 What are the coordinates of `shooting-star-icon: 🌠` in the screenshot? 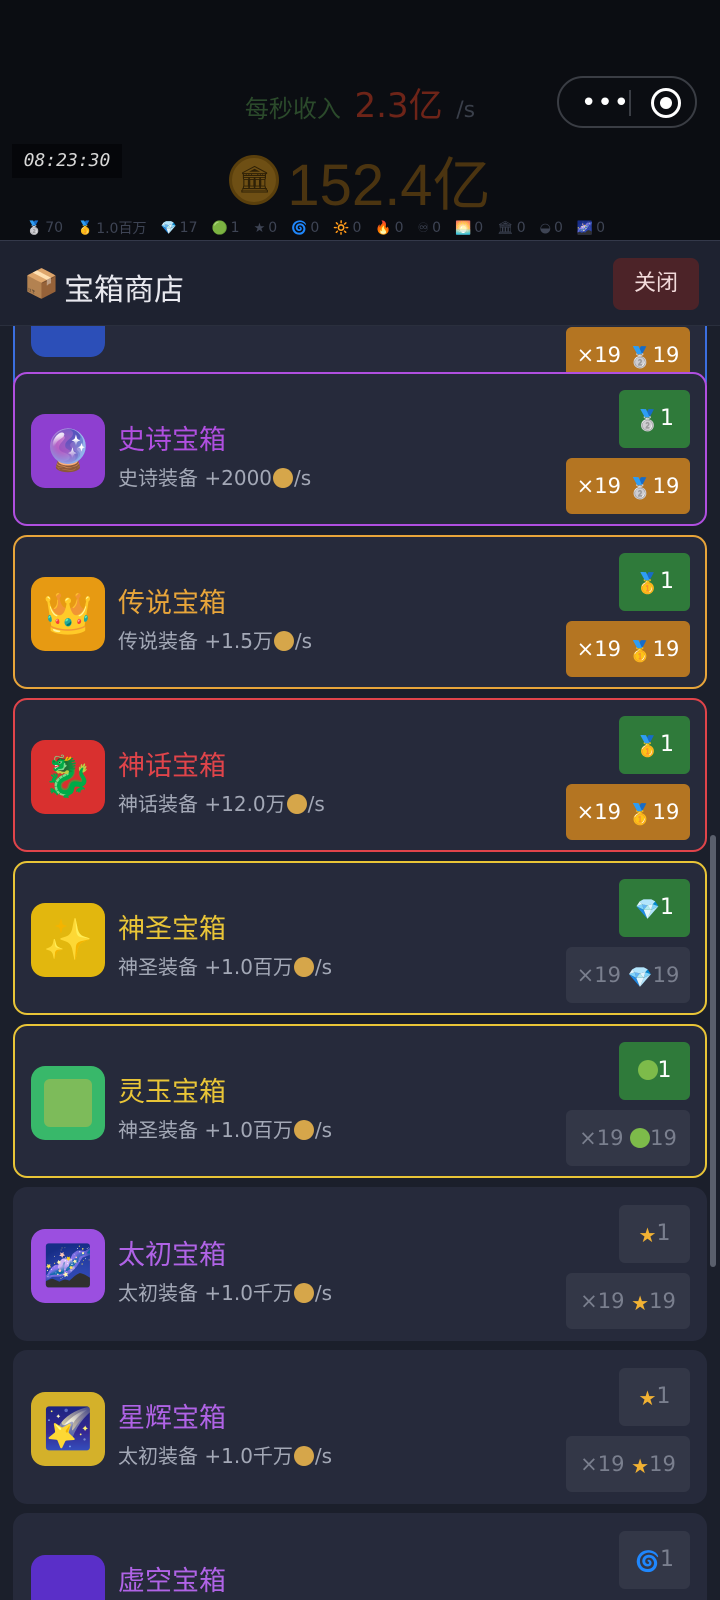 It's located at (68, 1429).